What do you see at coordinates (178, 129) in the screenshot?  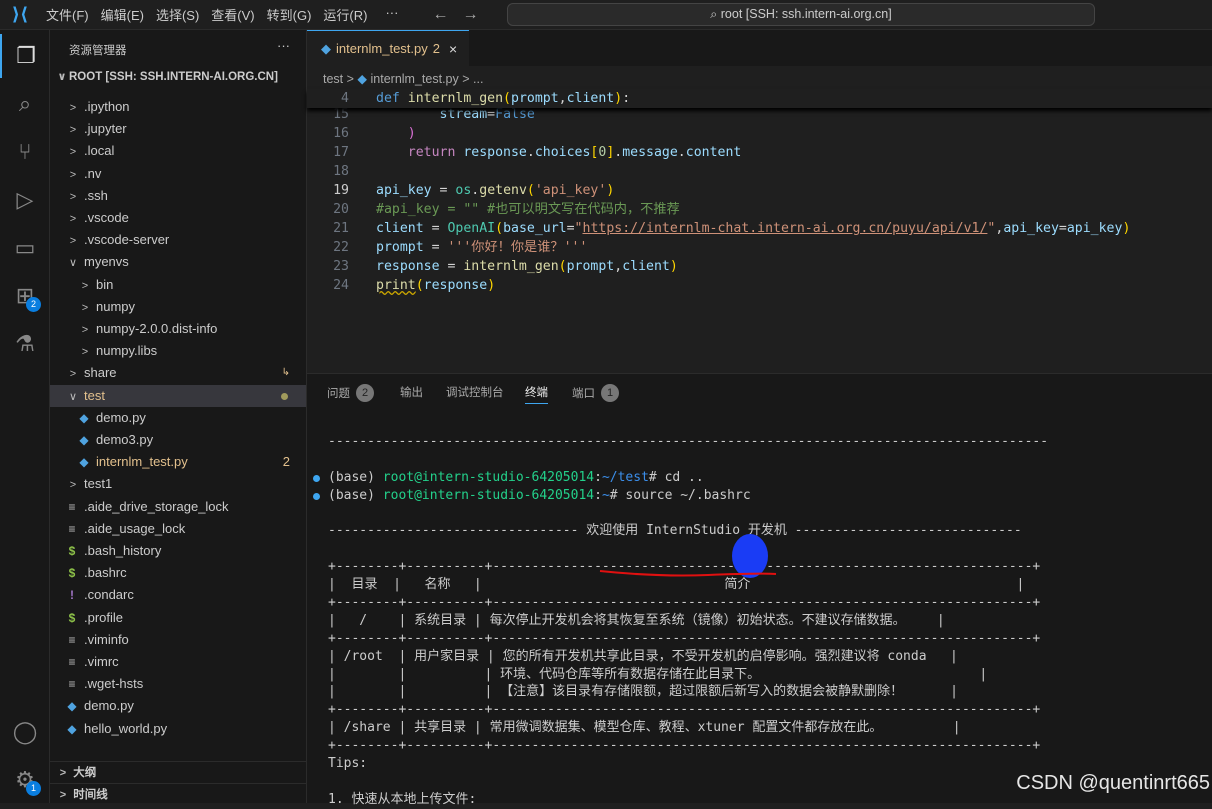 I see `tree-item: > .jupyter` at bounding box center [178, 129].